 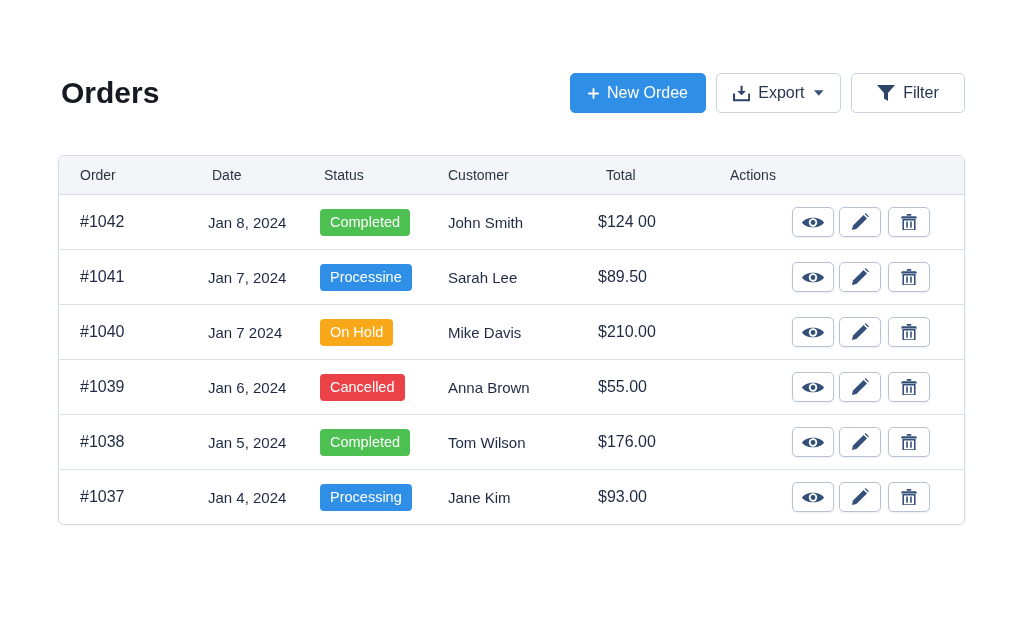 What do you see at coordinates (486, 222) in the screenshot?
I see `customer-cell: John Smith` at bounding box center [486, 222].